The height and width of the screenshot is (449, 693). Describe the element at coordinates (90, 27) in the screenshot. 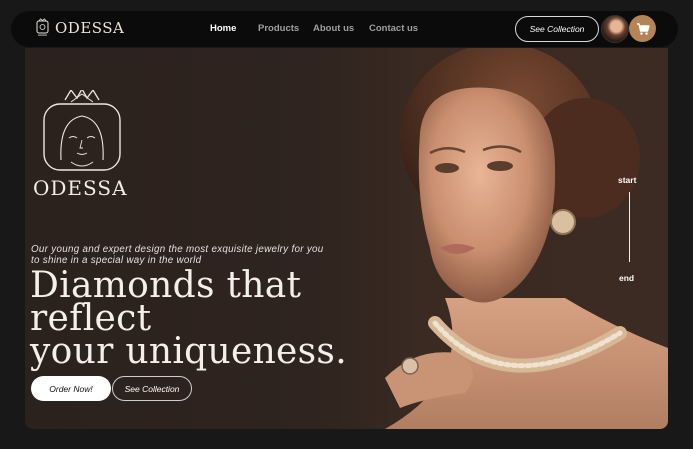

I see `brand-name: ODESSA` at that location.